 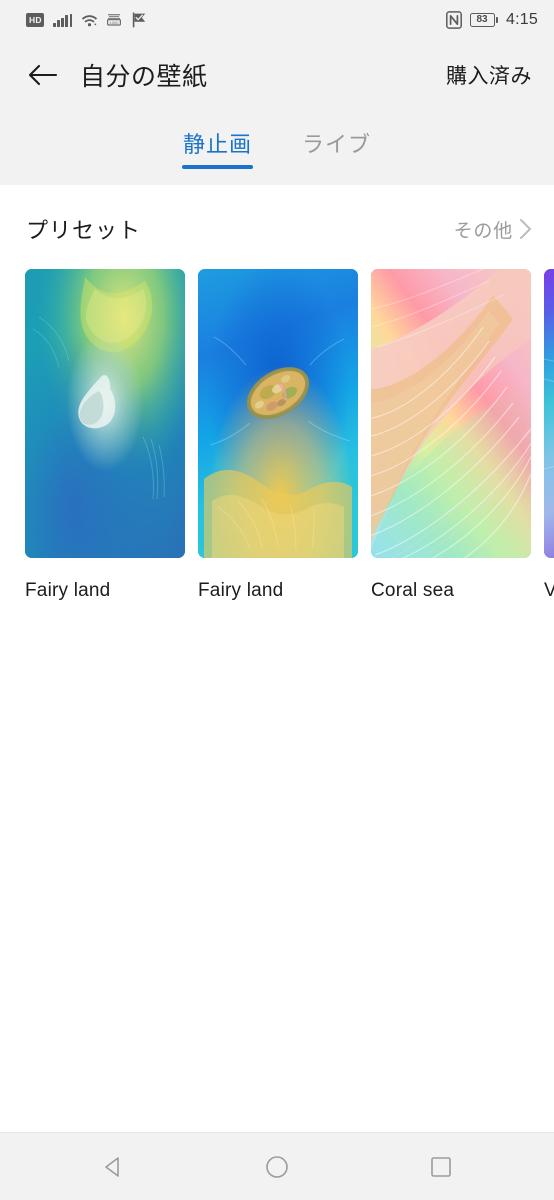 I want to click on purchased-button: 購入済み, so click(x=489, y=75).